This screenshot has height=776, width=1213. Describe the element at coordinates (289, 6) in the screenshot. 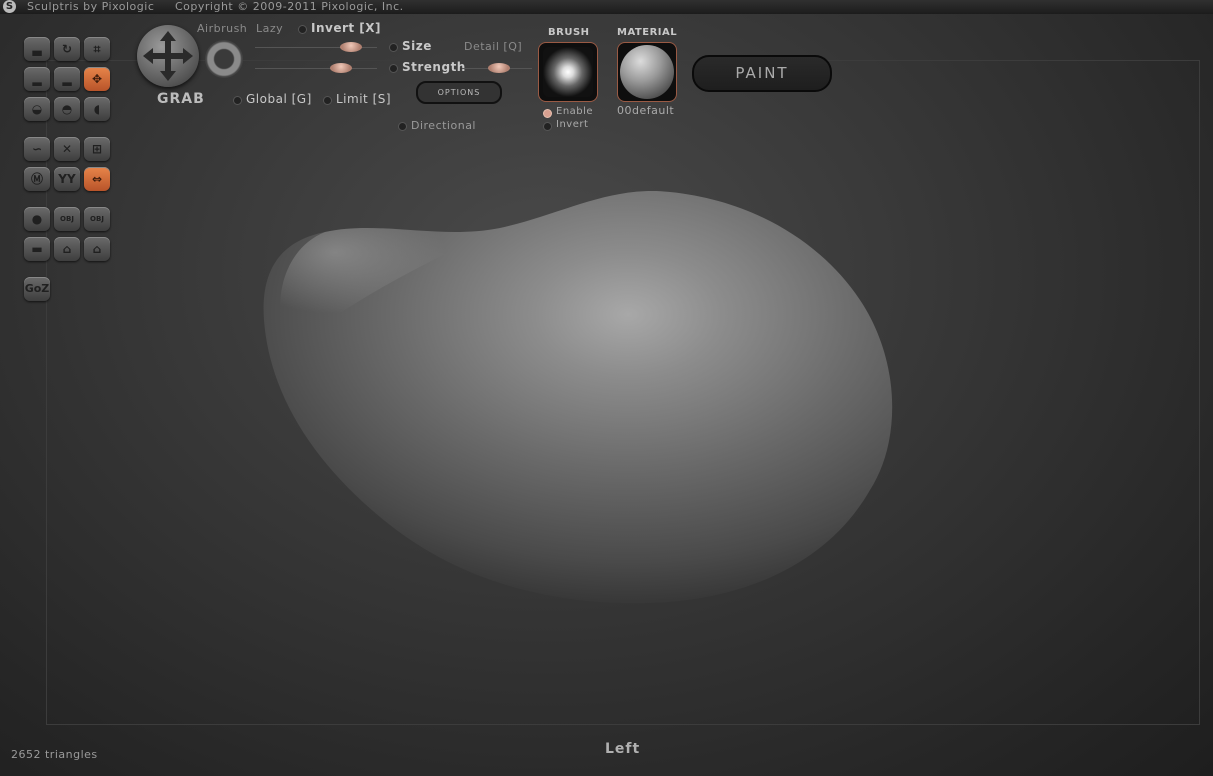

I see `copyright-text: Copyright © 2009-2011 Pixologic, Inc.` at that location.